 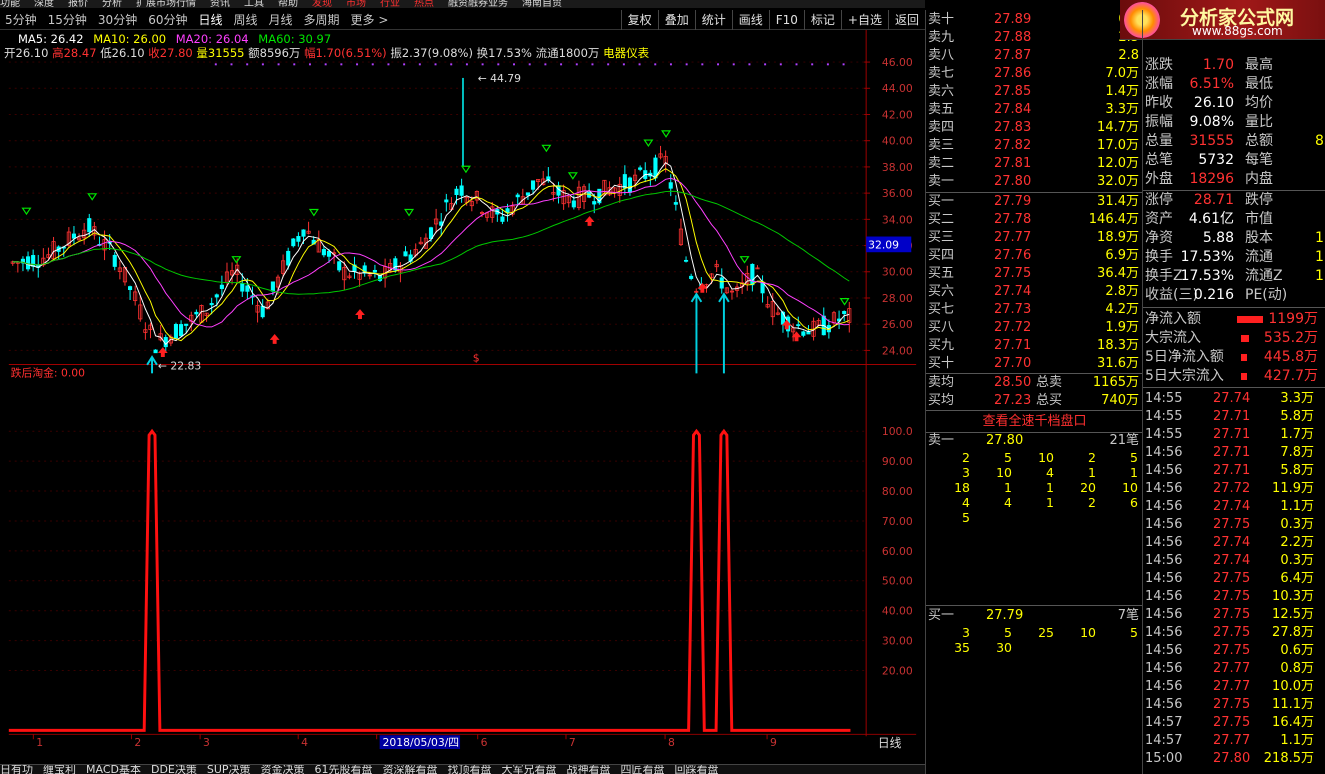 I want to click on menu-item-6: 工具, so click(x=254, y=4).